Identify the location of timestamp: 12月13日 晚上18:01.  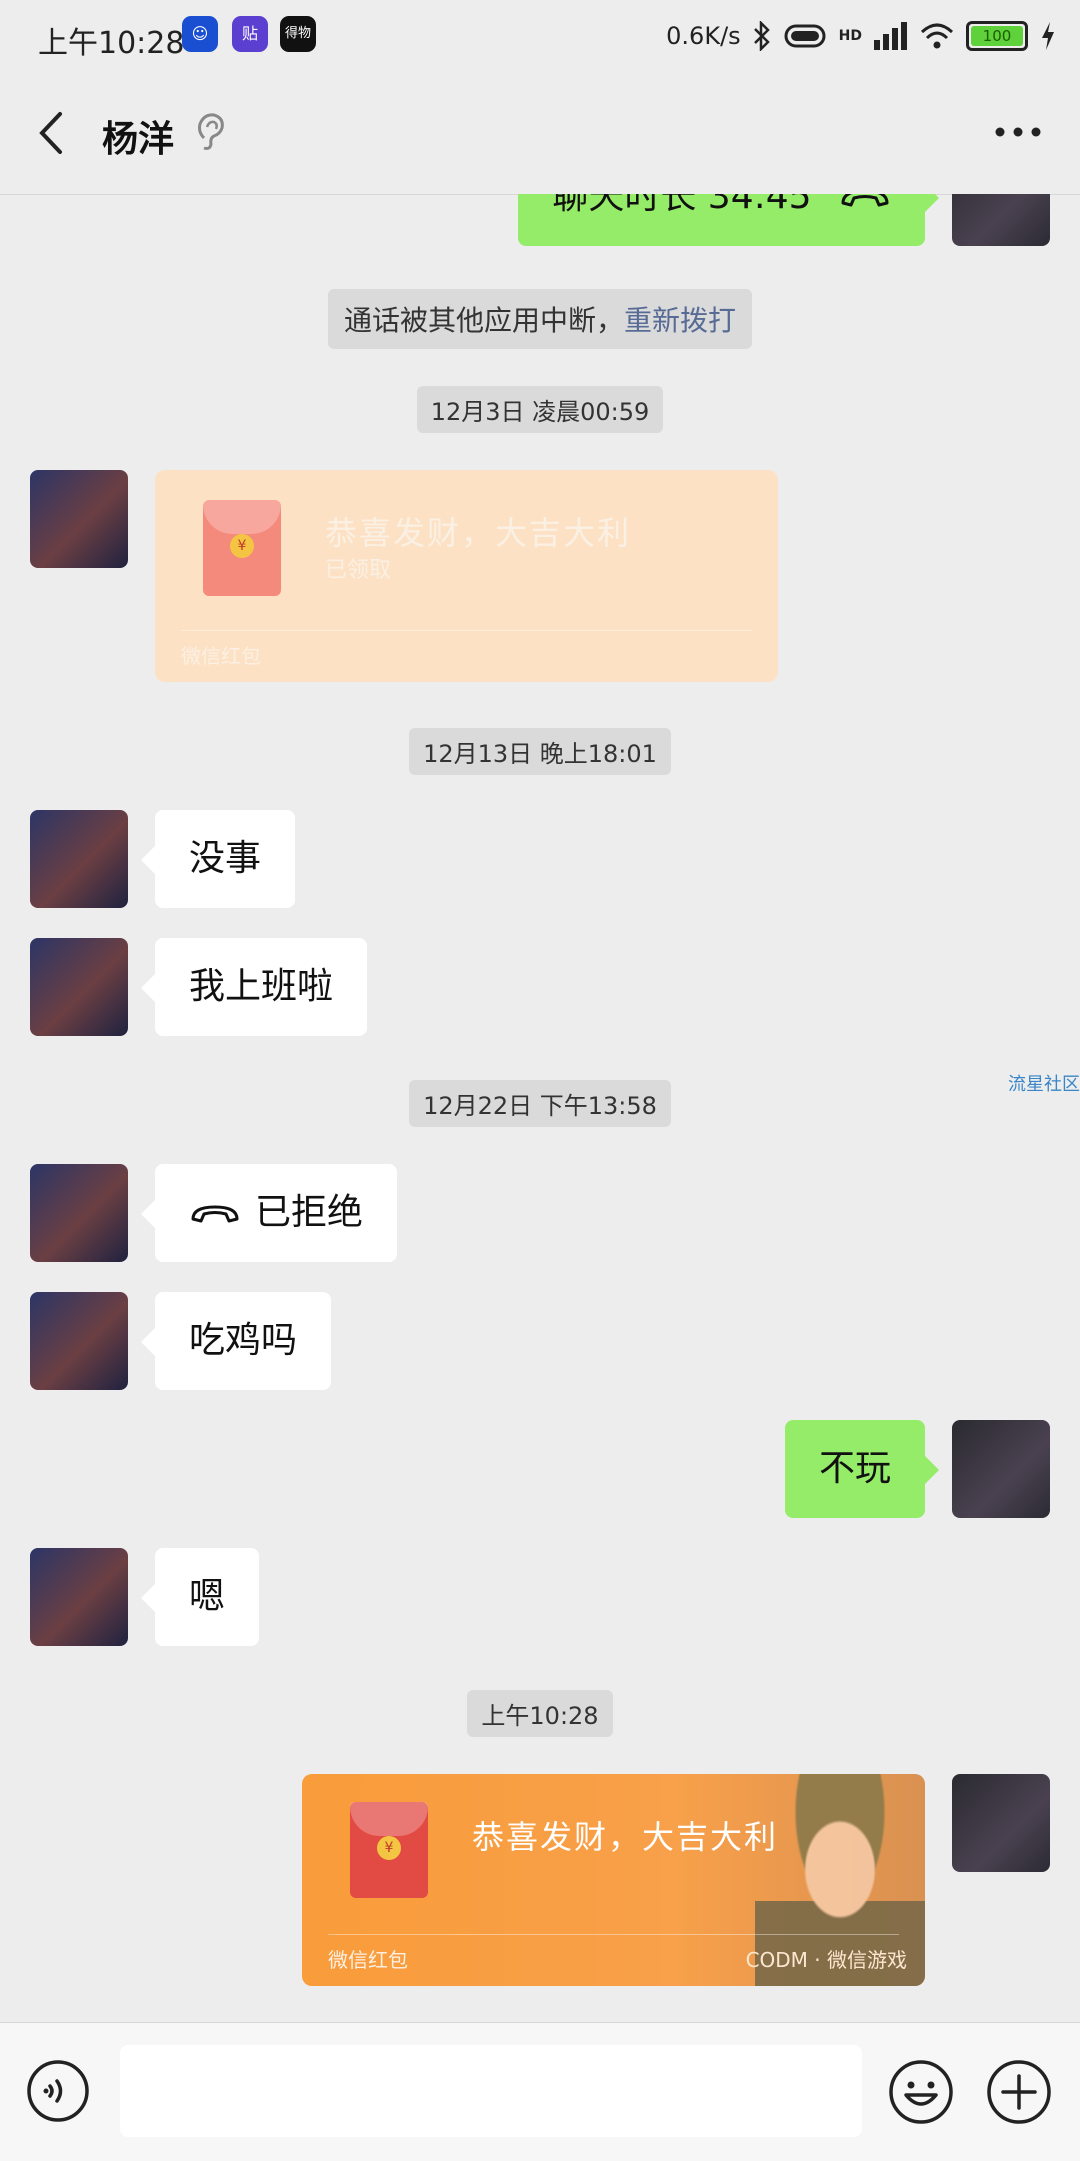
(540, 751).